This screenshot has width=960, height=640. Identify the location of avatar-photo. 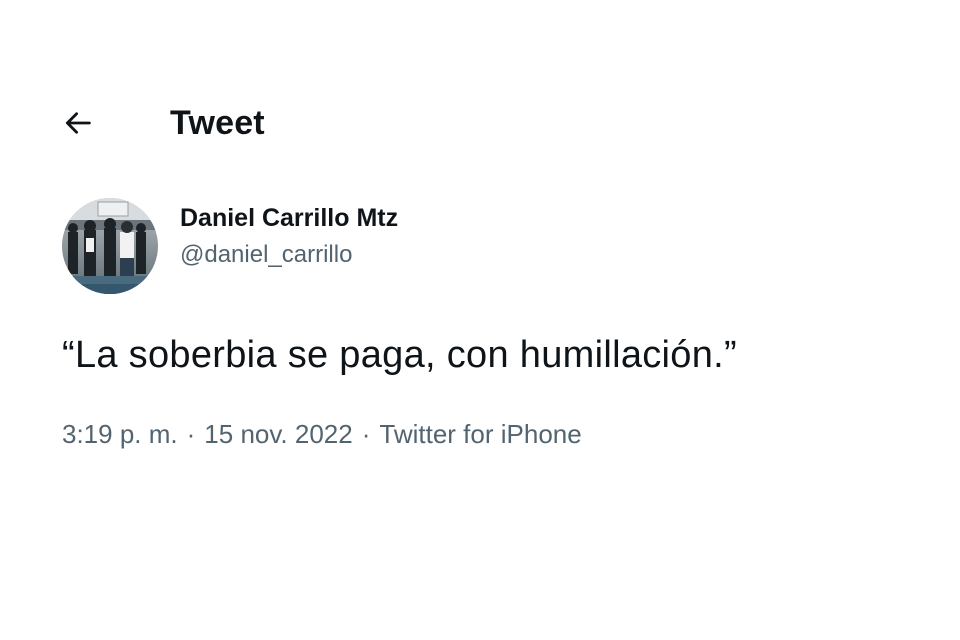
(110, 246).